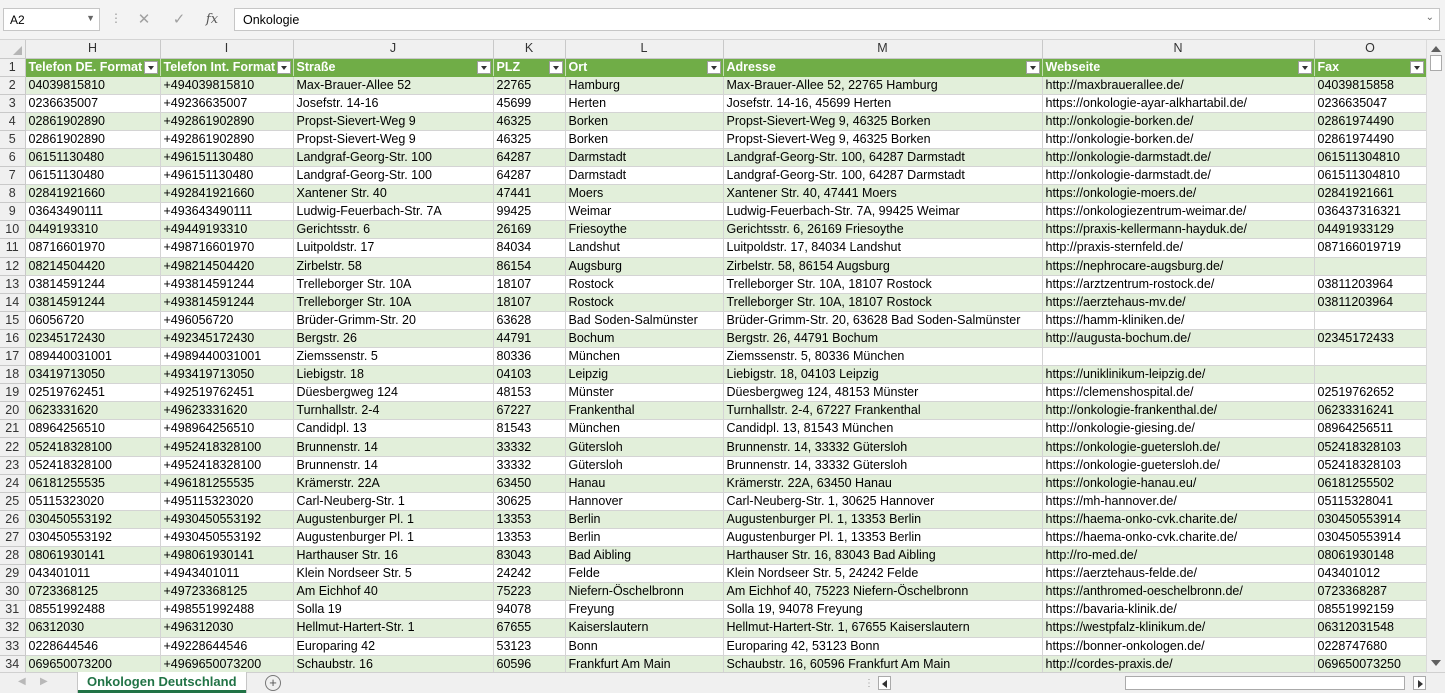  Describe the element at coordinates (227, 447) in the screenshot. I see `table-cell: +4952418328100` at that location.